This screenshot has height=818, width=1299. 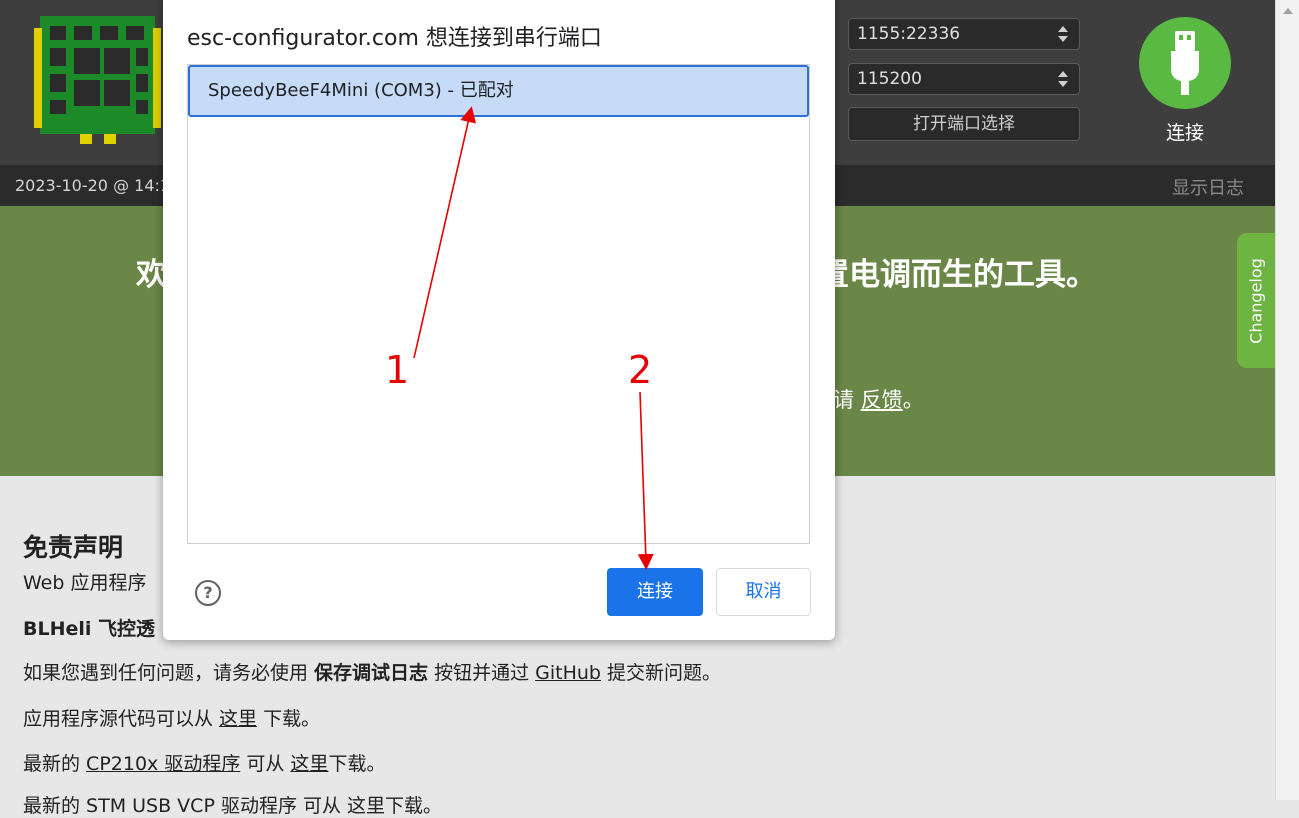 What do you see at coordinates (1288, 11) in the screenshot?
I see `scroll-up-arrow-icon` at bounding box center [1288, 11].